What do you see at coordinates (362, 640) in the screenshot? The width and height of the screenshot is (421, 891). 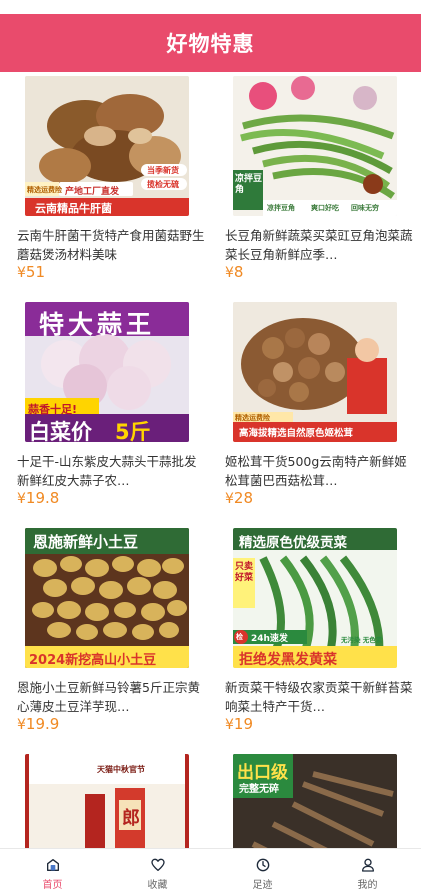 I see `image-tag-text: 无污染 无色素` at bounding box center [362, 640].